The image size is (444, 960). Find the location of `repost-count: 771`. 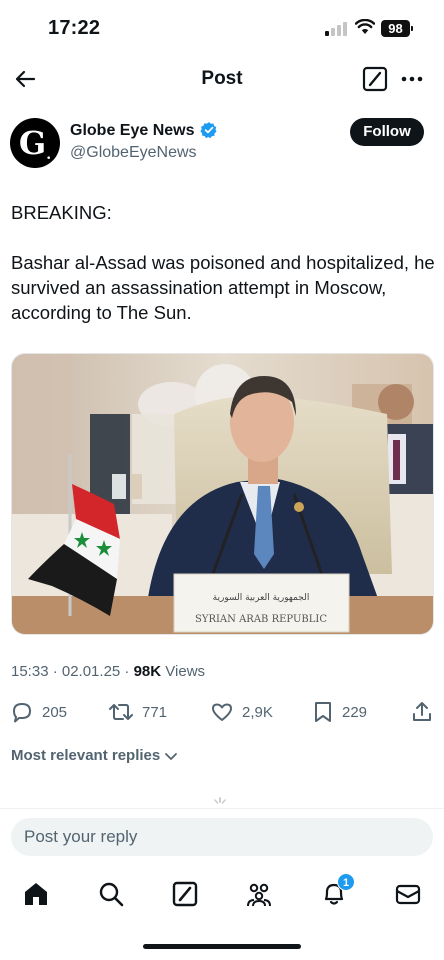

repost-count: 771 is located at coordinates (155, 712).